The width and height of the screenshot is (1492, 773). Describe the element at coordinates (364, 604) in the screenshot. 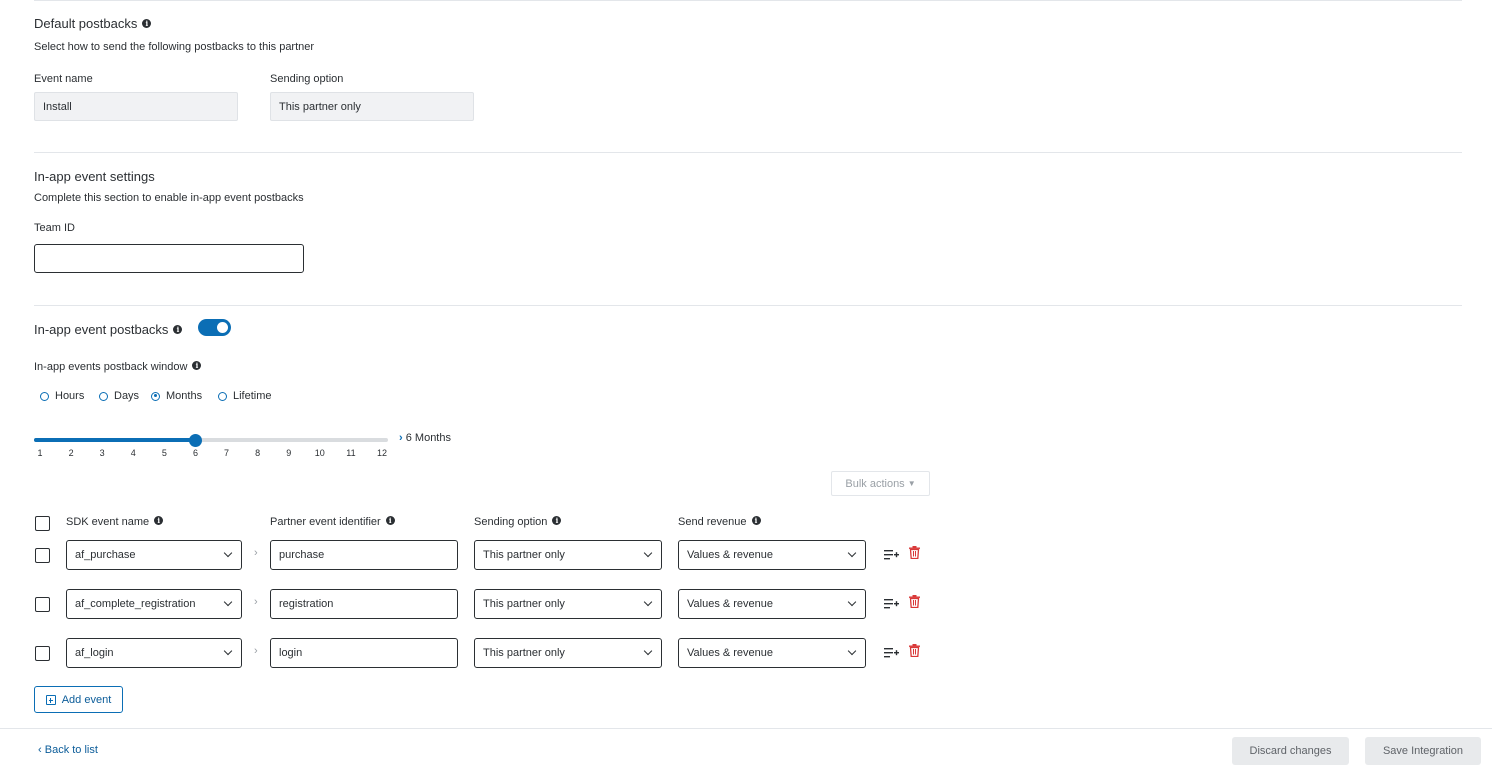

I see `partner-event-input: registration` at that location.